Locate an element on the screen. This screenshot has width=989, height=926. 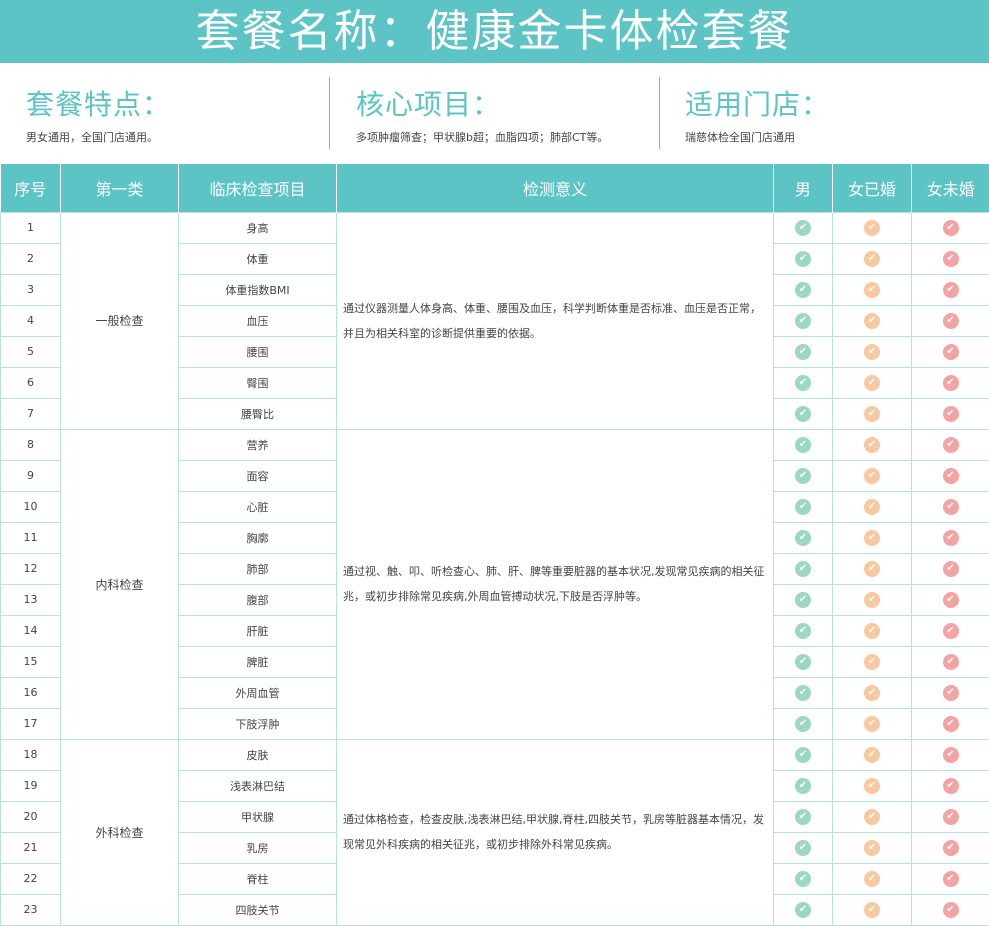
header-meaning: 检测意义 is located at coordinates (555, 188).